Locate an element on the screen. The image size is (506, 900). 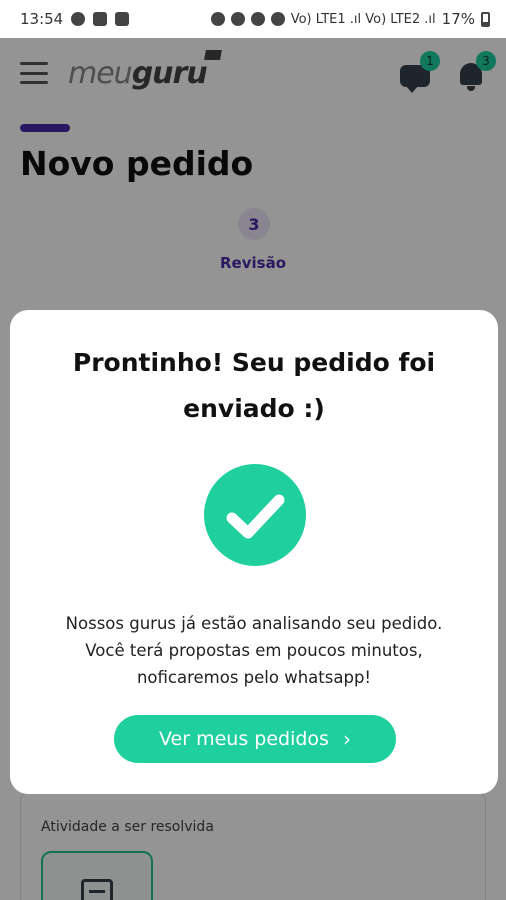
mail-icon is located at coordinates (122, 19).